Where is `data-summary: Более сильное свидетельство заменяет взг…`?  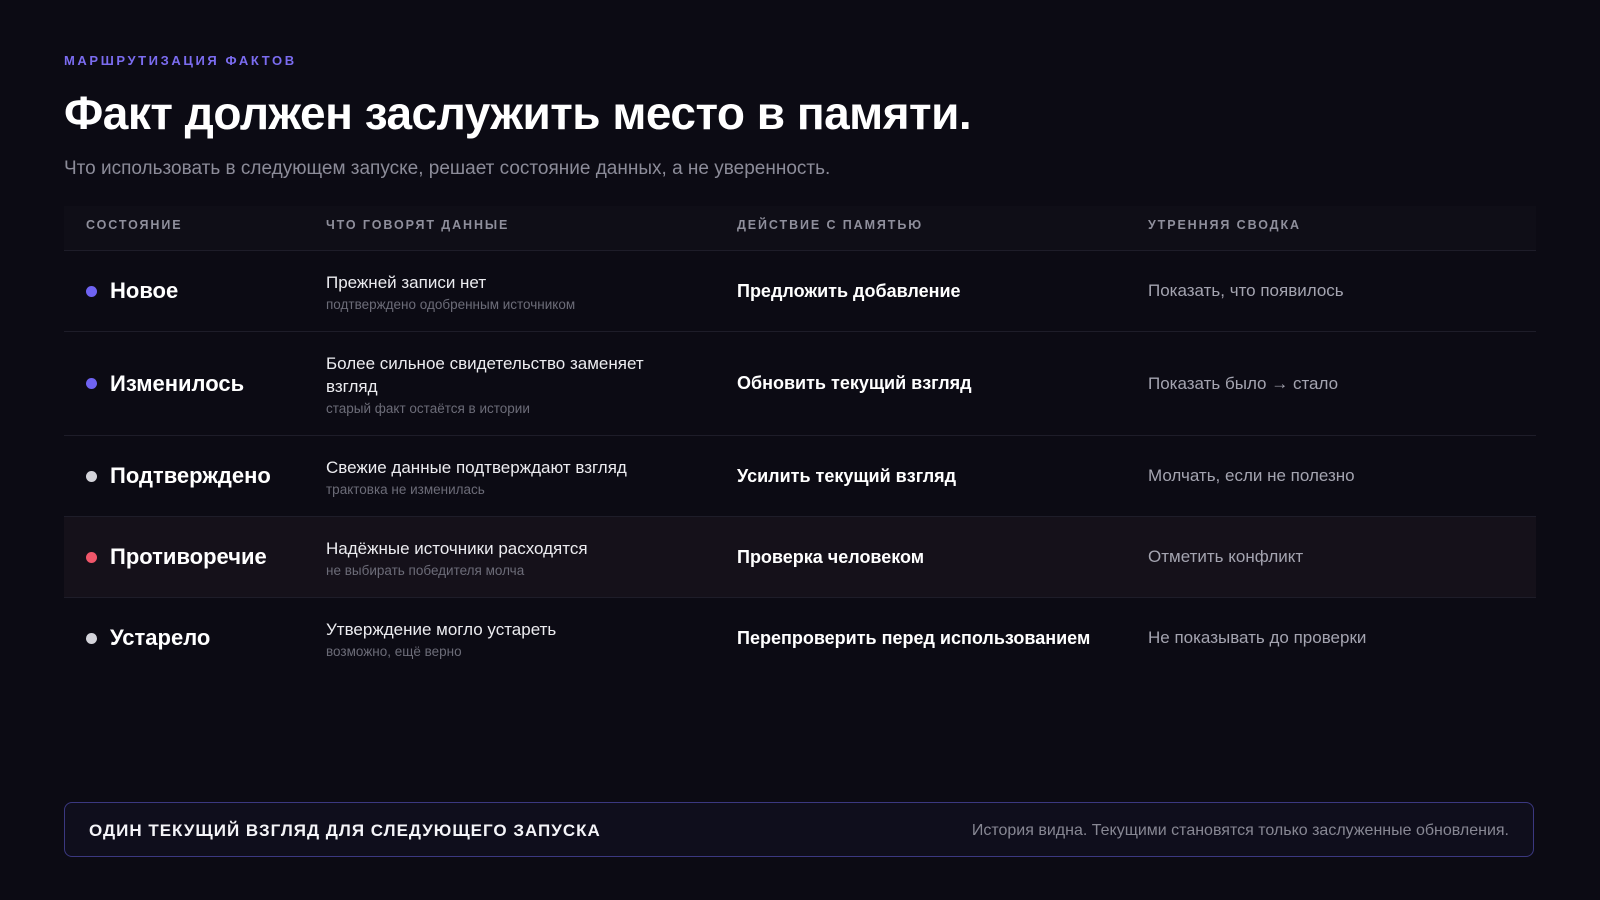
data-summary: Более сильное свидетельство заменяет взг… is located at coordinates (485, 374).